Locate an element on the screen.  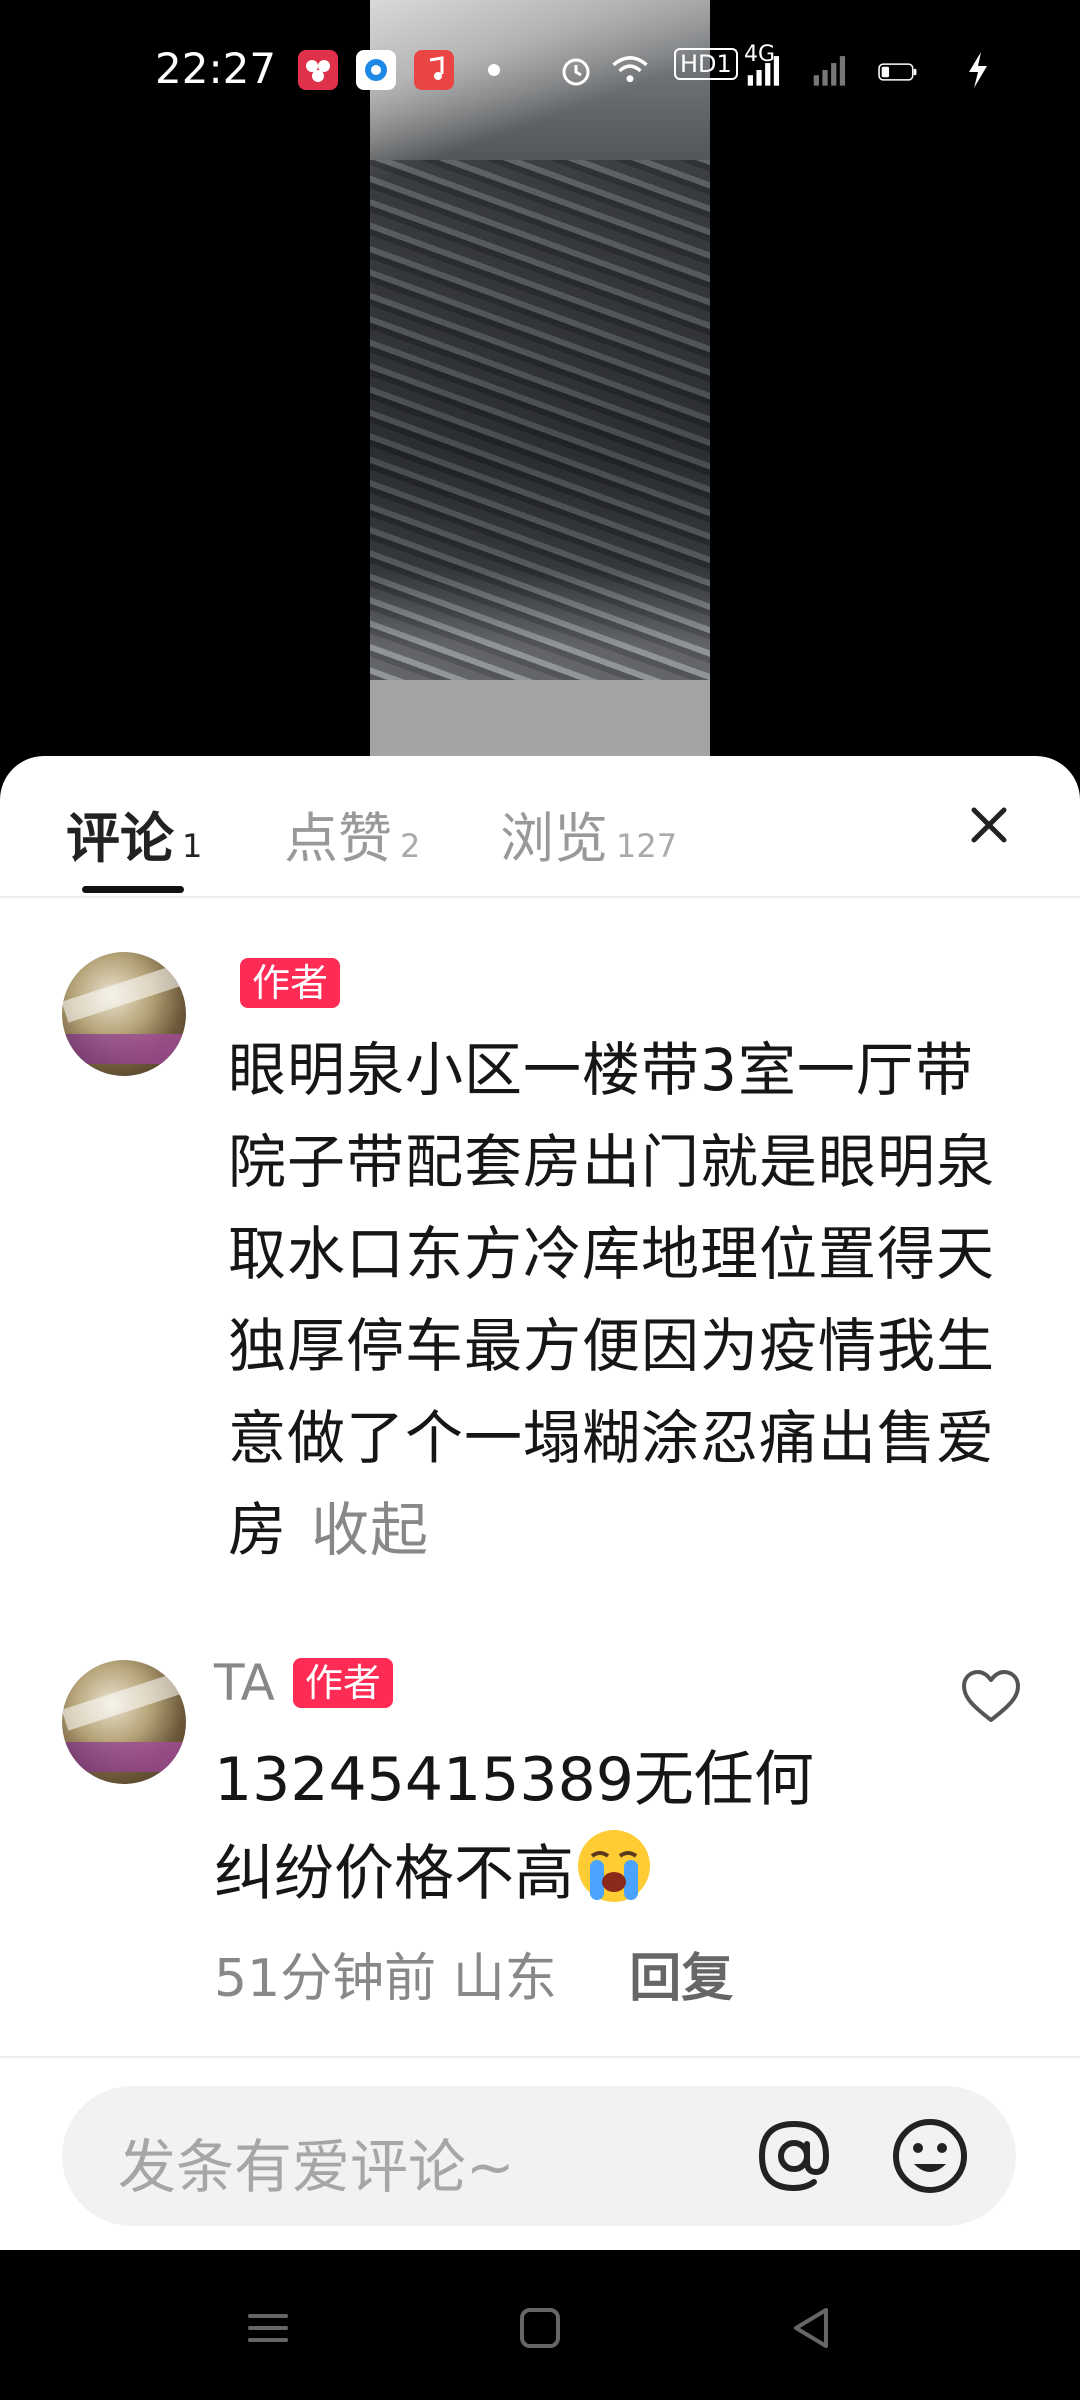
comment-author: TA 作者 is located at coordinates (303, 1683).